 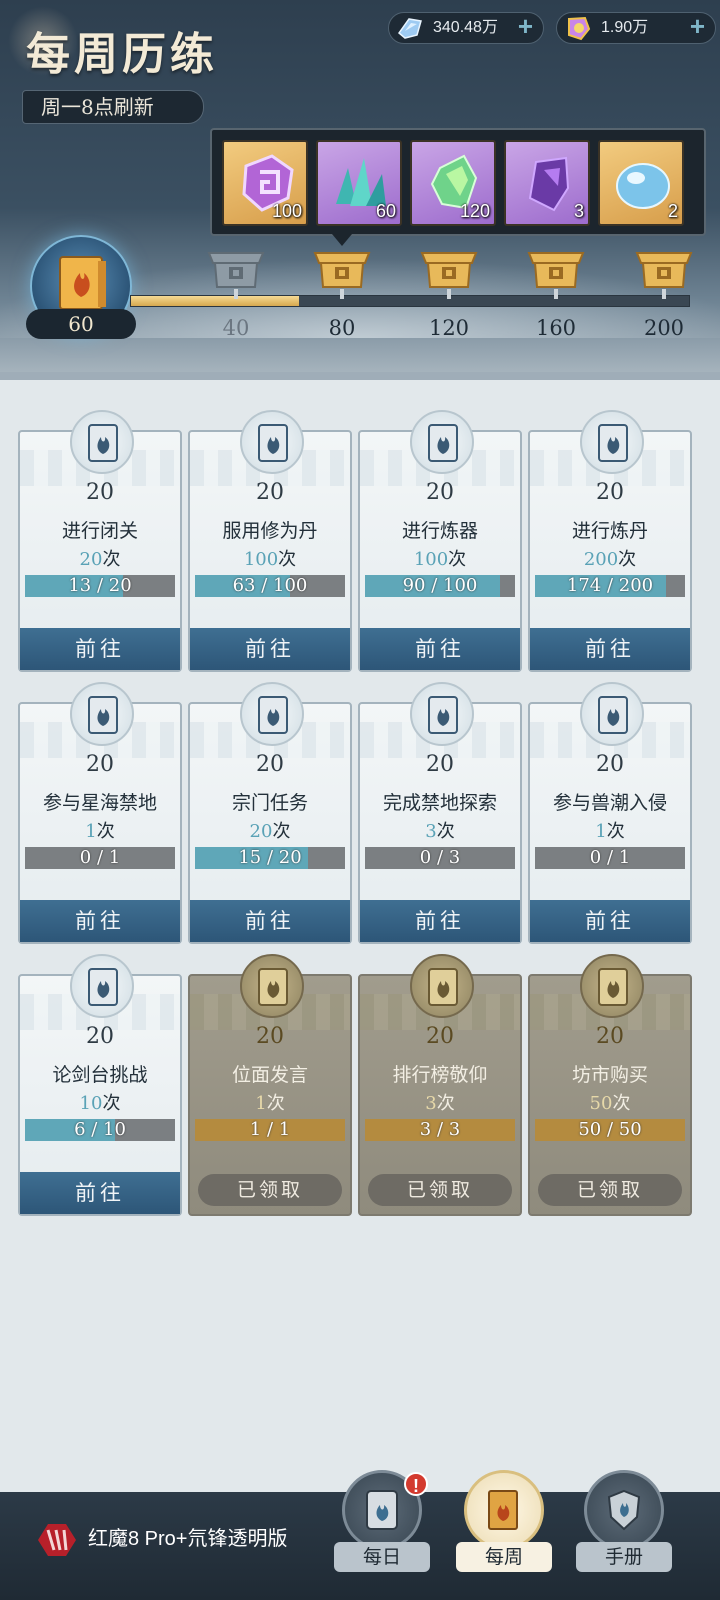 What do you see at coordinates (547, 183) in the screenshot?
I see `reward-item: 3` at bounding box center [547, 183].